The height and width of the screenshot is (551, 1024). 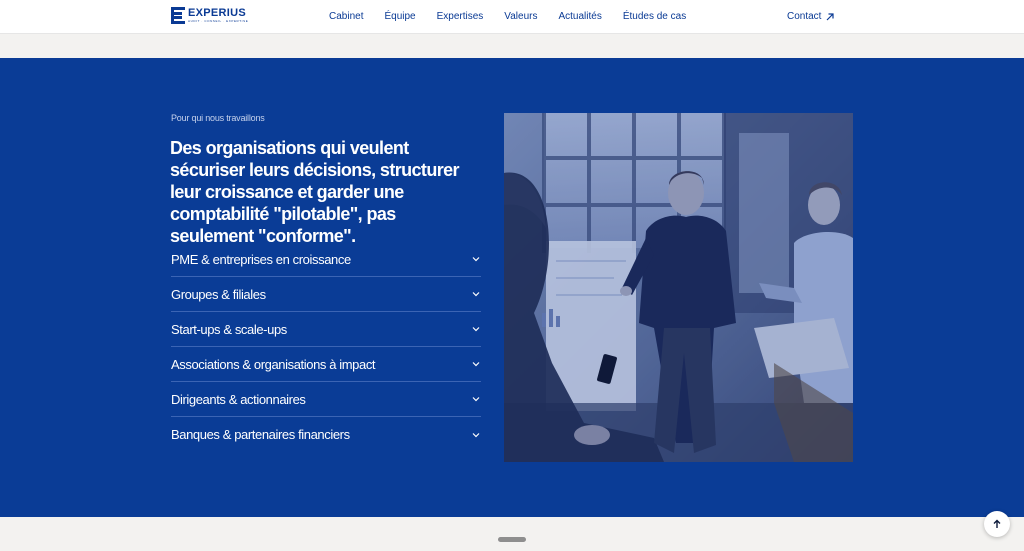 I want to click on logo-name: EXPERIUS, so click(x=217, y=13).